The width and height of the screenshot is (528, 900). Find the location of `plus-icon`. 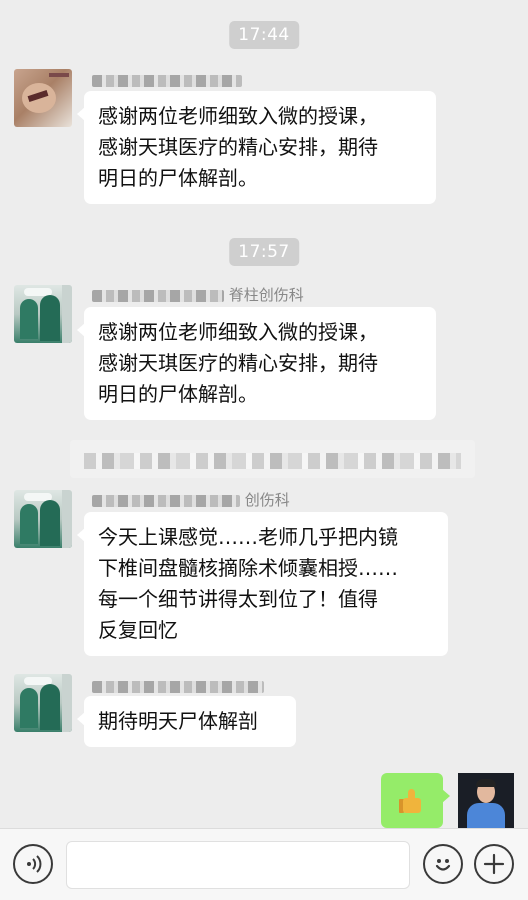

plus-icon is located at coordinates (494, 864).